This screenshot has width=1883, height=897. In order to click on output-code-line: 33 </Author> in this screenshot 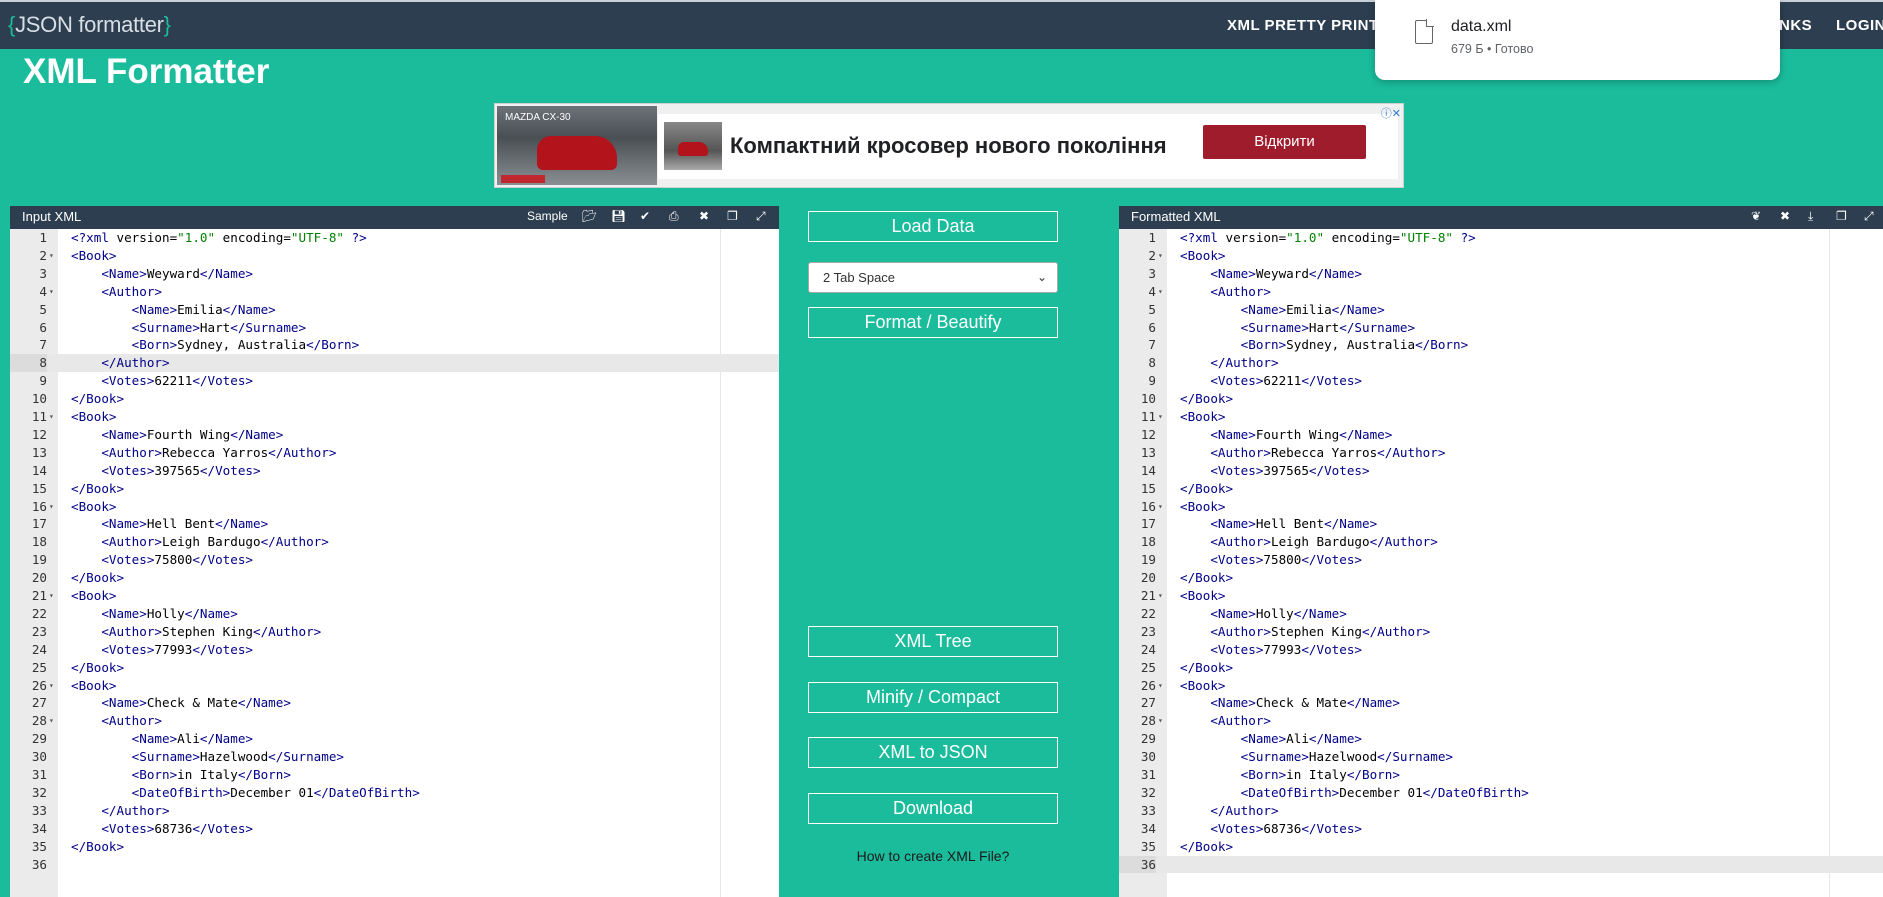, I will do `click(1501, 811)`.